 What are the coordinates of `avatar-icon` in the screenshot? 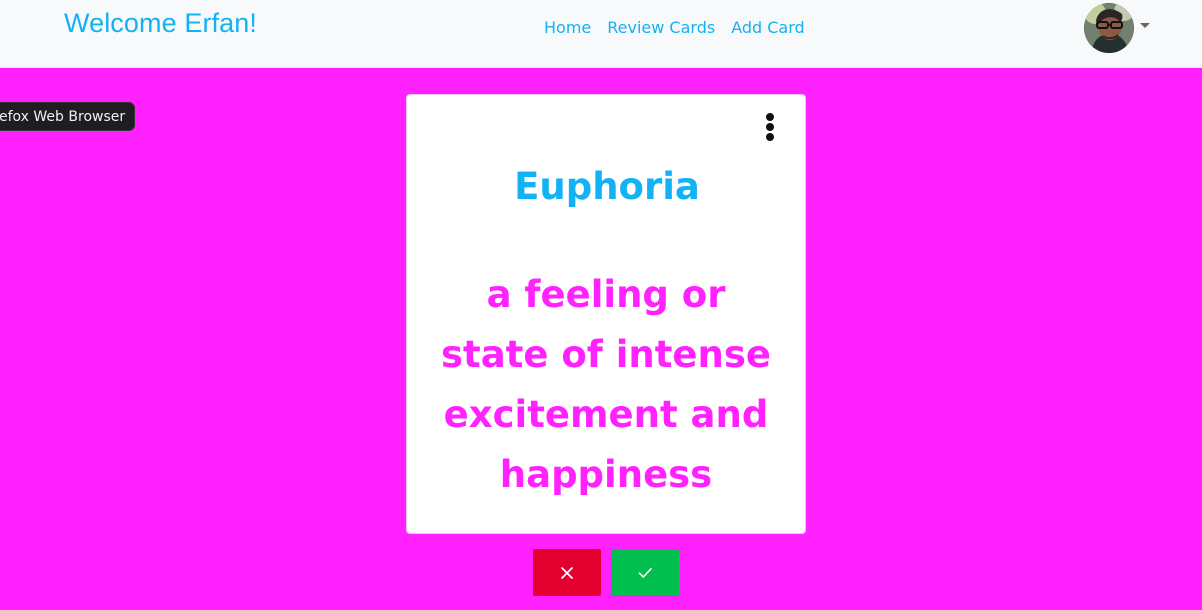 It's located at (1109, 28).